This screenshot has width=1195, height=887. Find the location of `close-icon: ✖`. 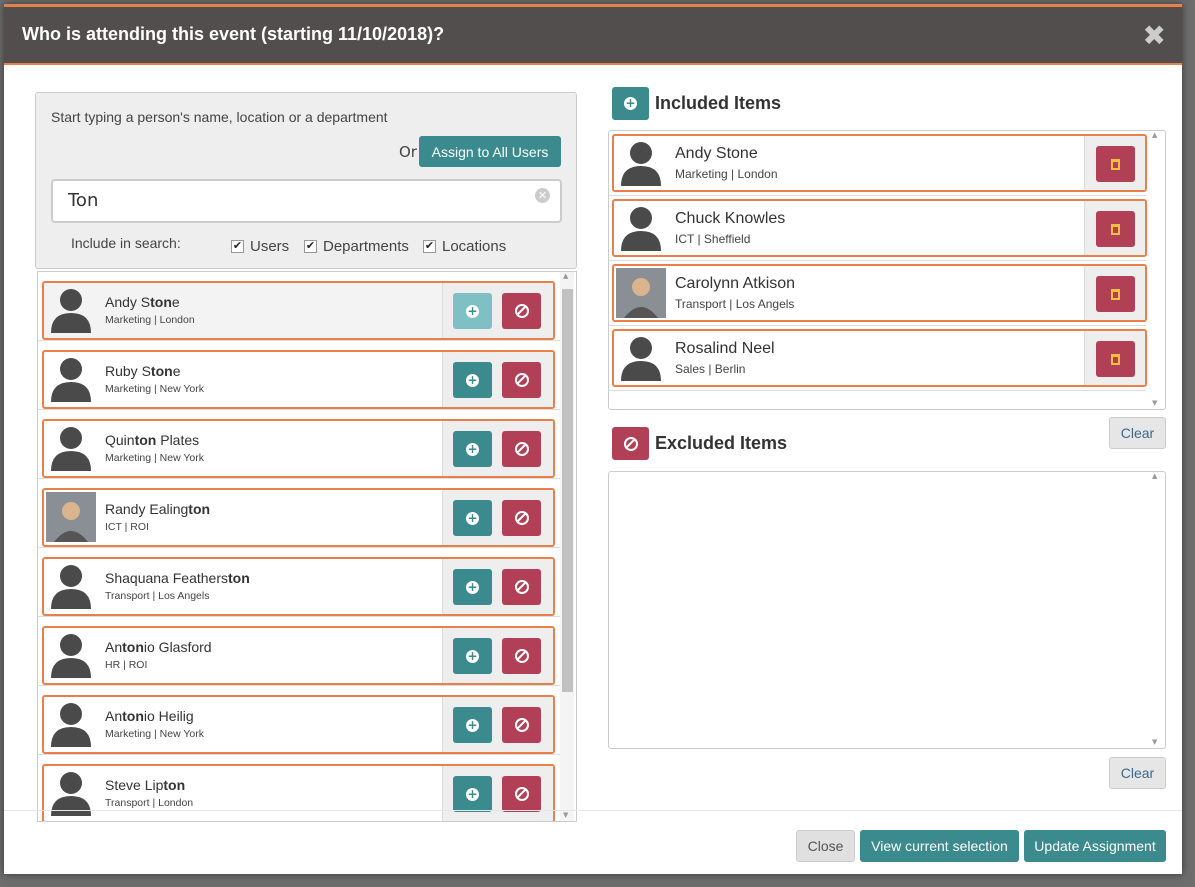

close-icon: ✖ is located at coordinates (1154, 35).